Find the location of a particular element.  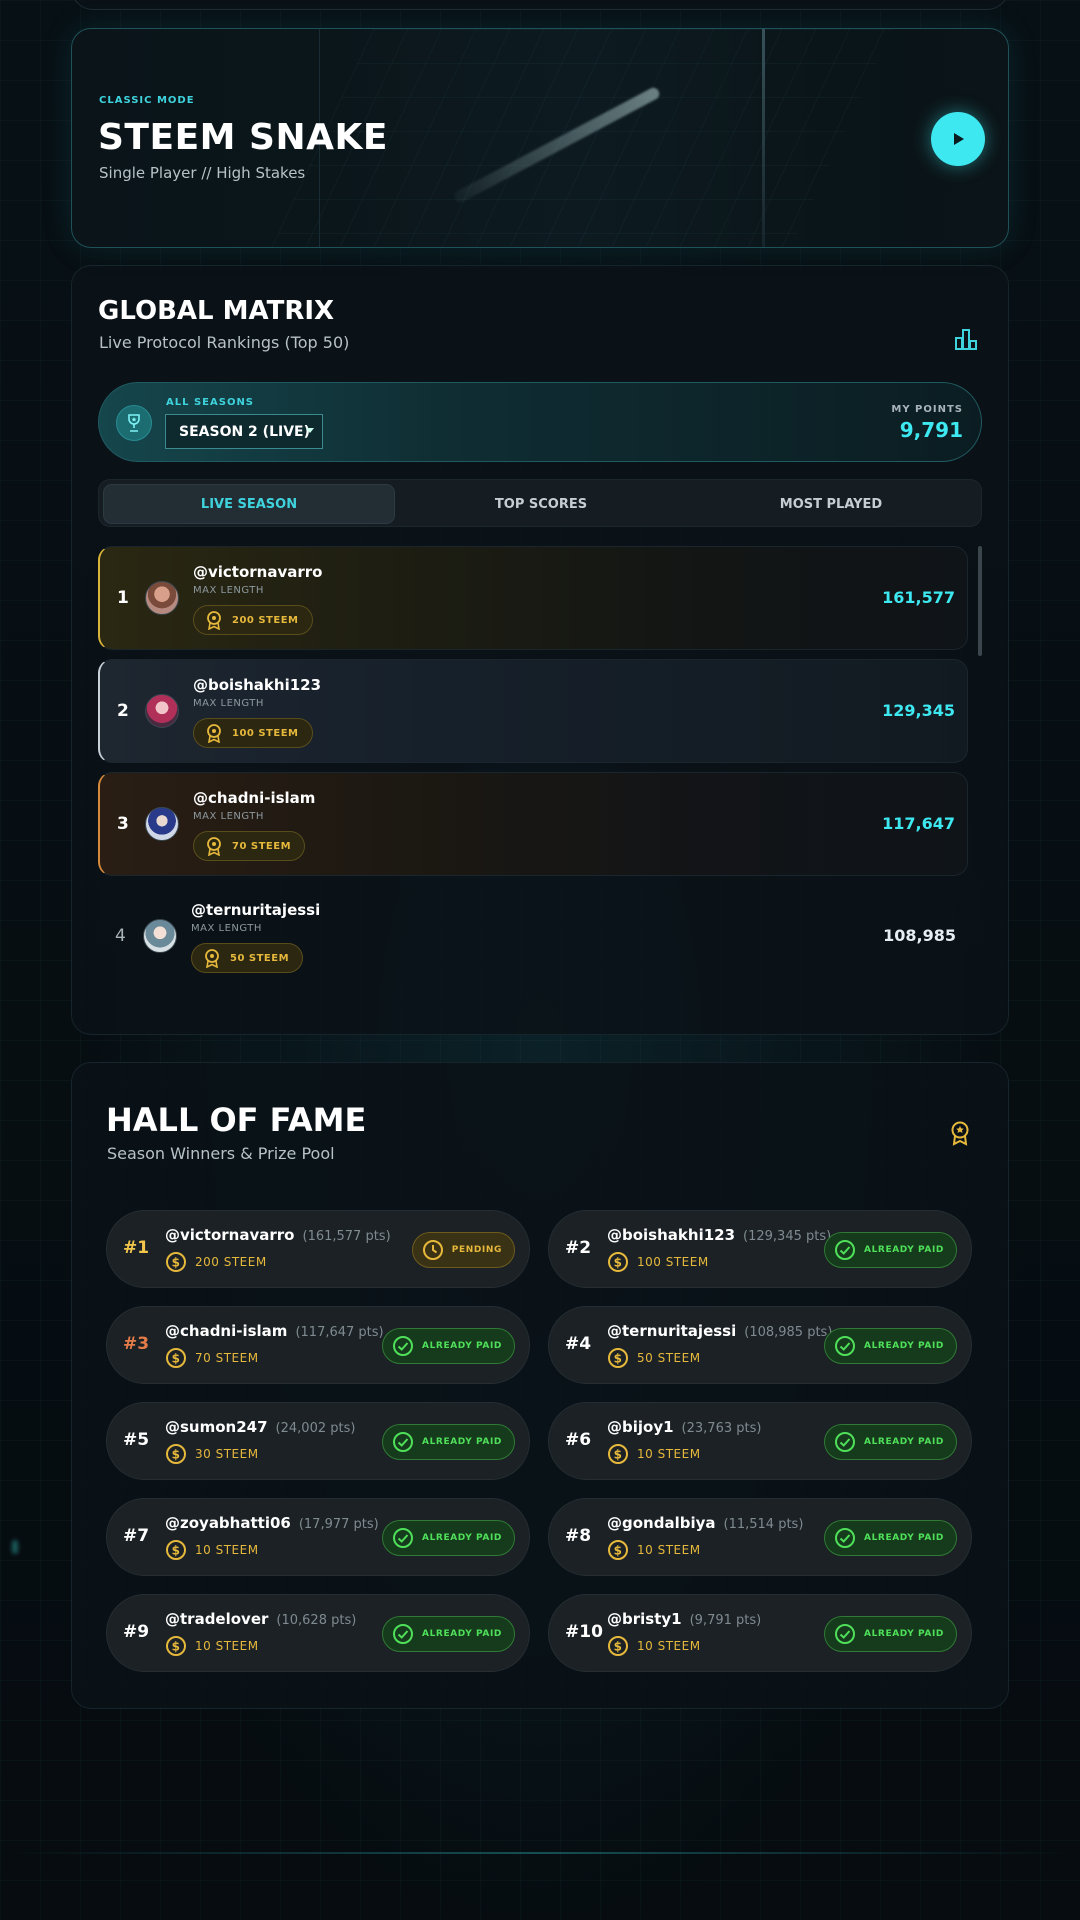

hof-user: @victornavarro is located at coordinates (230, 1235).